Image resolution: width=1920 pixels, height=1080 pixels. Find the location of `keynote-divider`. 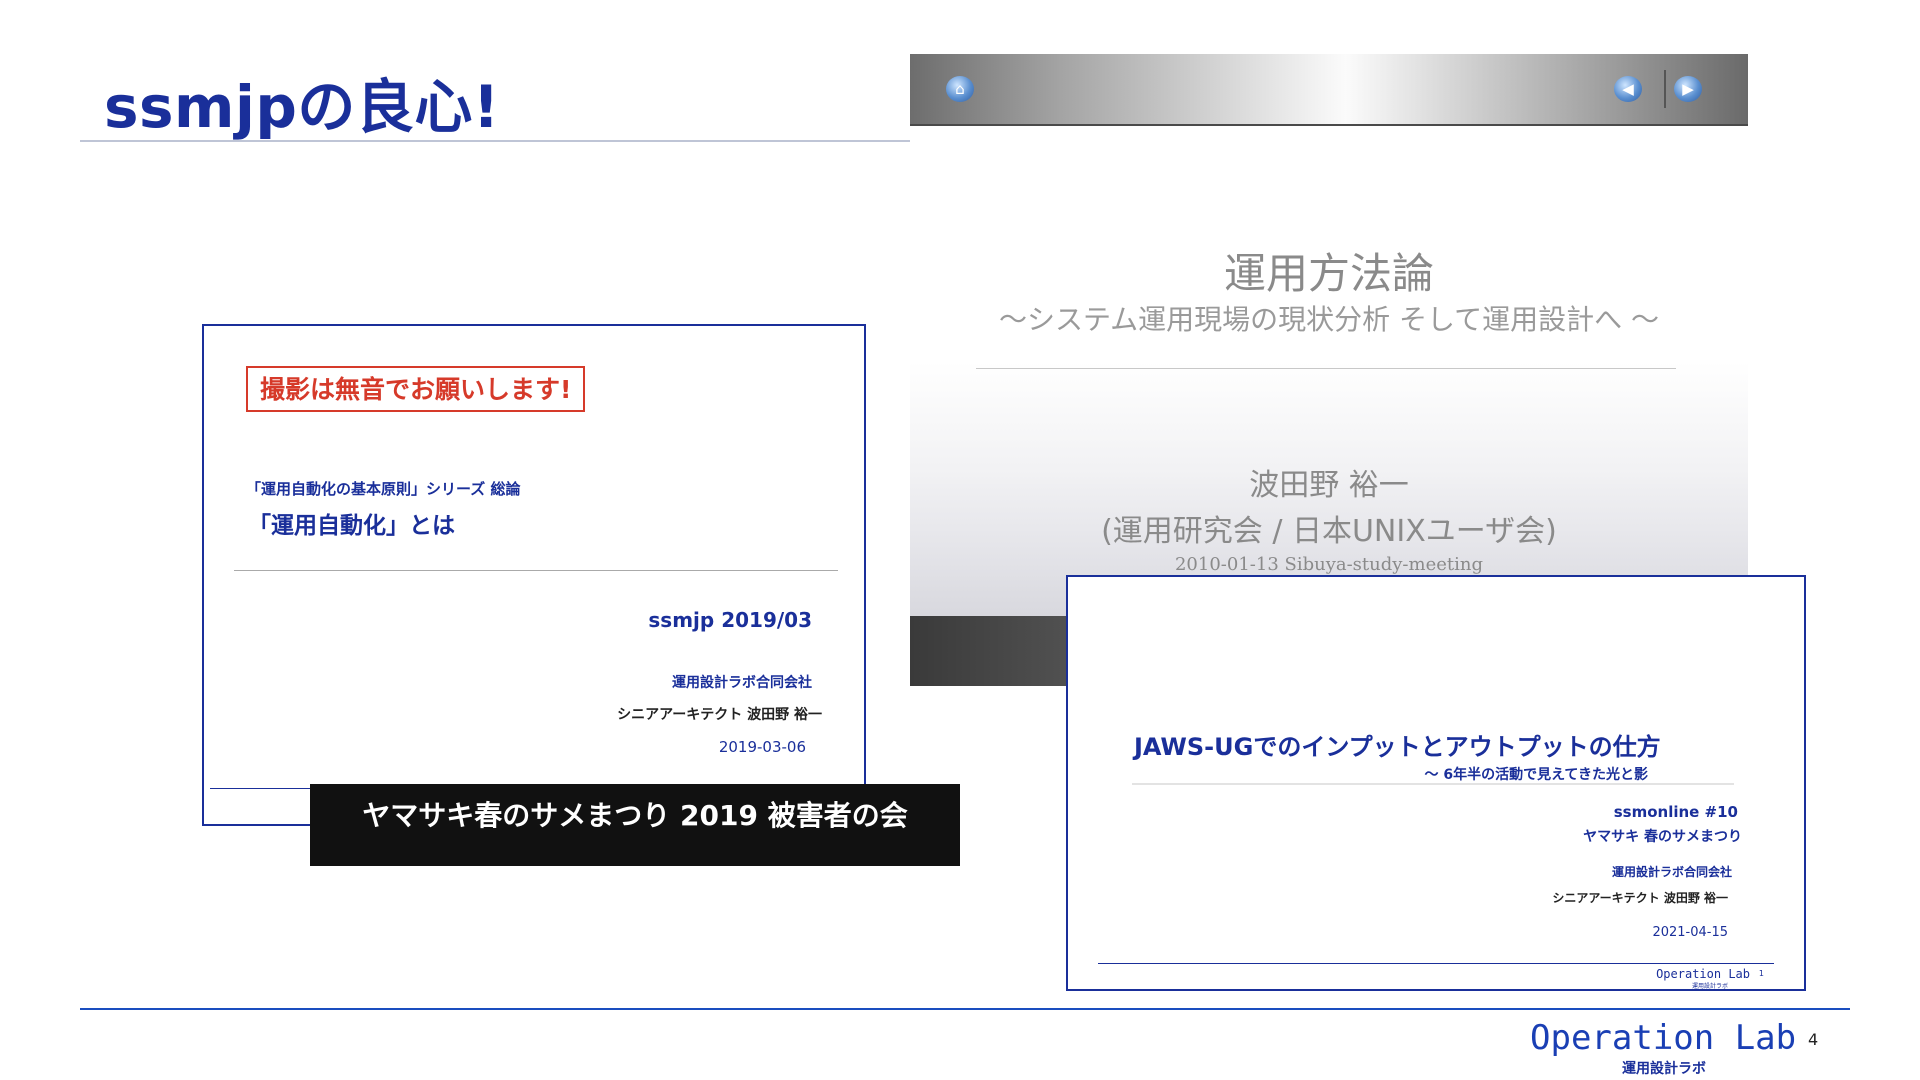

keynote-divider is located at coordinates (1326, 368).